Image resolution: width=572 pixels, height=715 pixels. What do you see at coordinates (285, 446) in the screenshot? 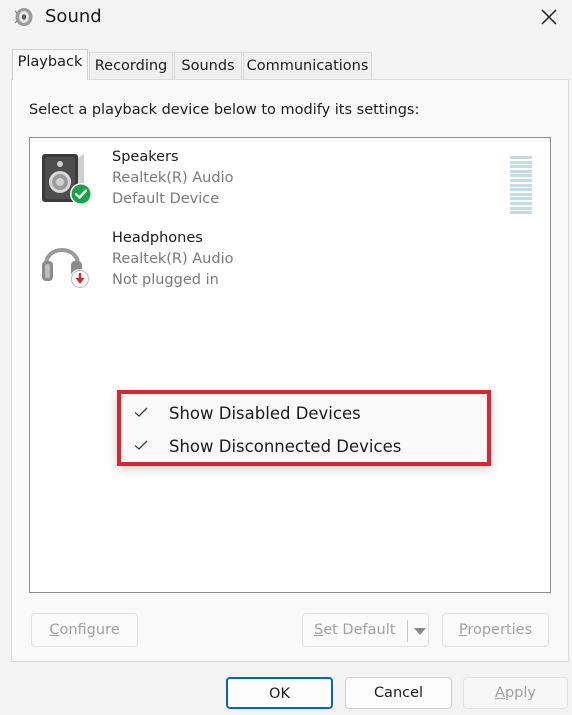
I see `menu-item-label: Show Disconnected Devices` at bounding box center [285, 446].